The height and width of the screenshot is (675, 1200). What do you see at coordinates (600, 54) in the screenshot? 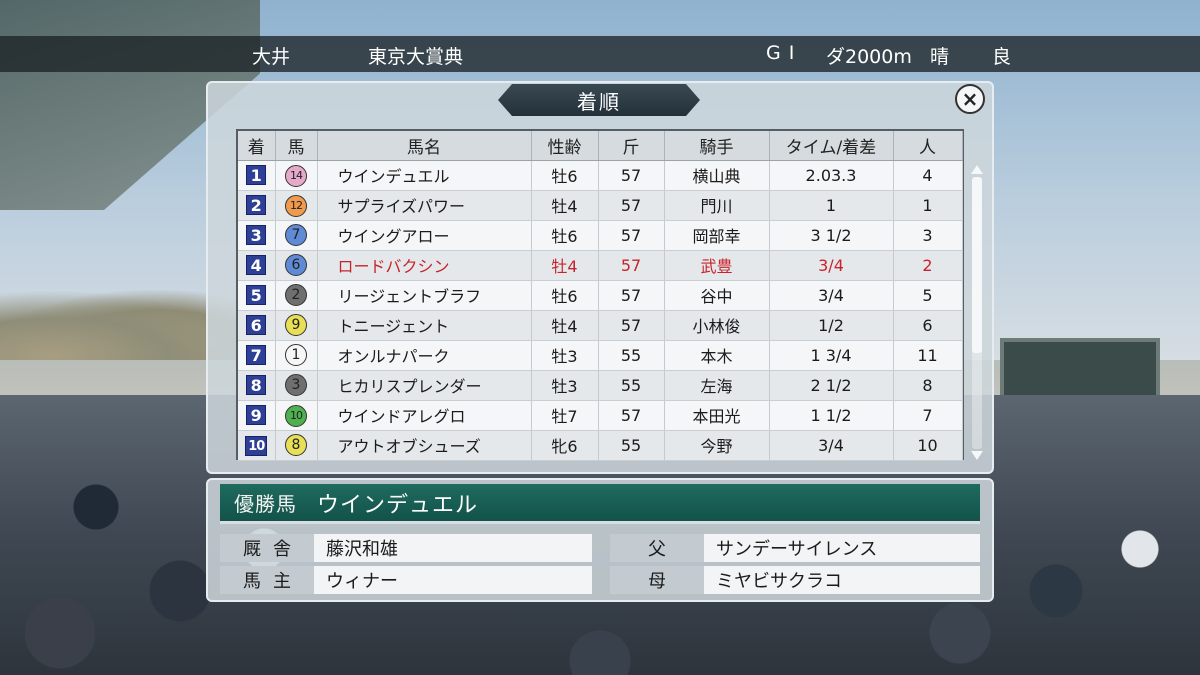
I see `race-header-bar: 大井 東京大賞典 GI ダ2000m 晴 良` at bounding box center [600, 54].